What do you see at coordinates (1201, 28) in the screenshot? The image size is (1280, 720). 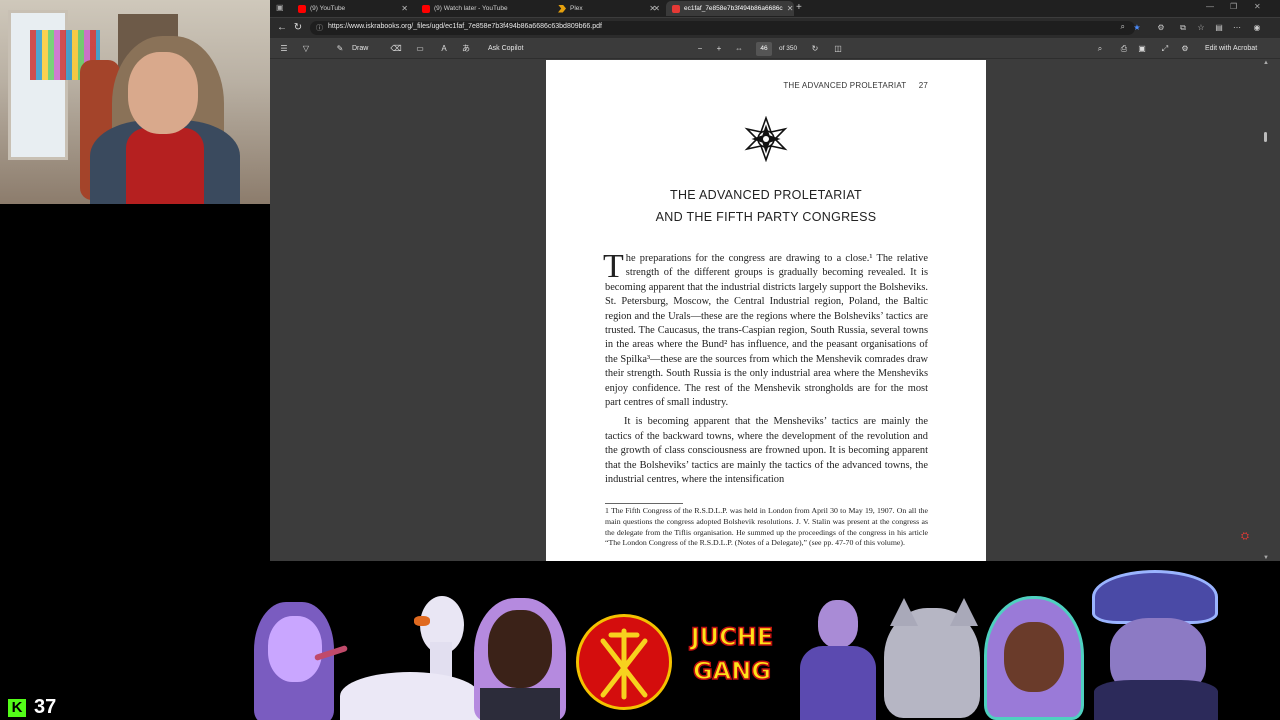 I see `favorites-icon: ☆` at bounding box center [1201, 28].